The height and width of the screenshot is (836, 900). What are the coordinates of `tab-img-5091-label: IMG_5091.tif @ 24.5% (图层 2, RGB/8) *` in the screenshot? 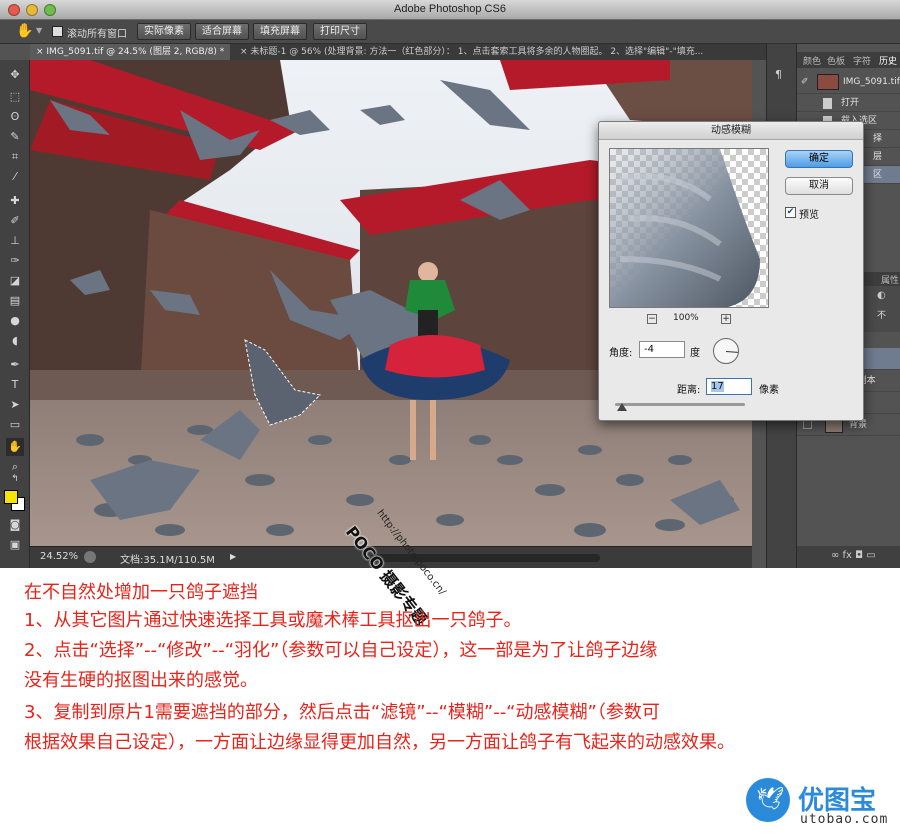 It's located at (135, 52).